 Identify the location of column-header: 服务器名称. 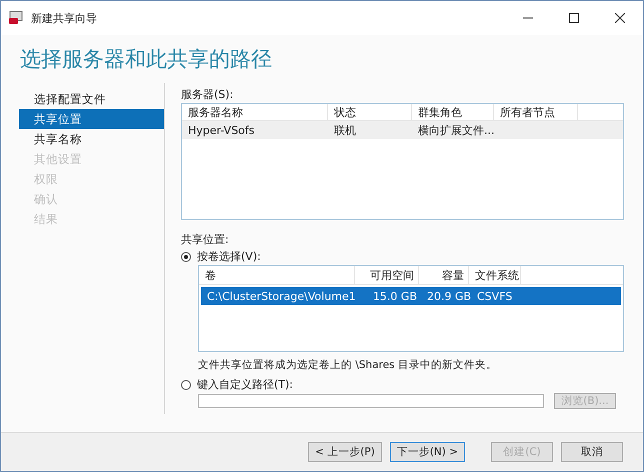
(255, 112).